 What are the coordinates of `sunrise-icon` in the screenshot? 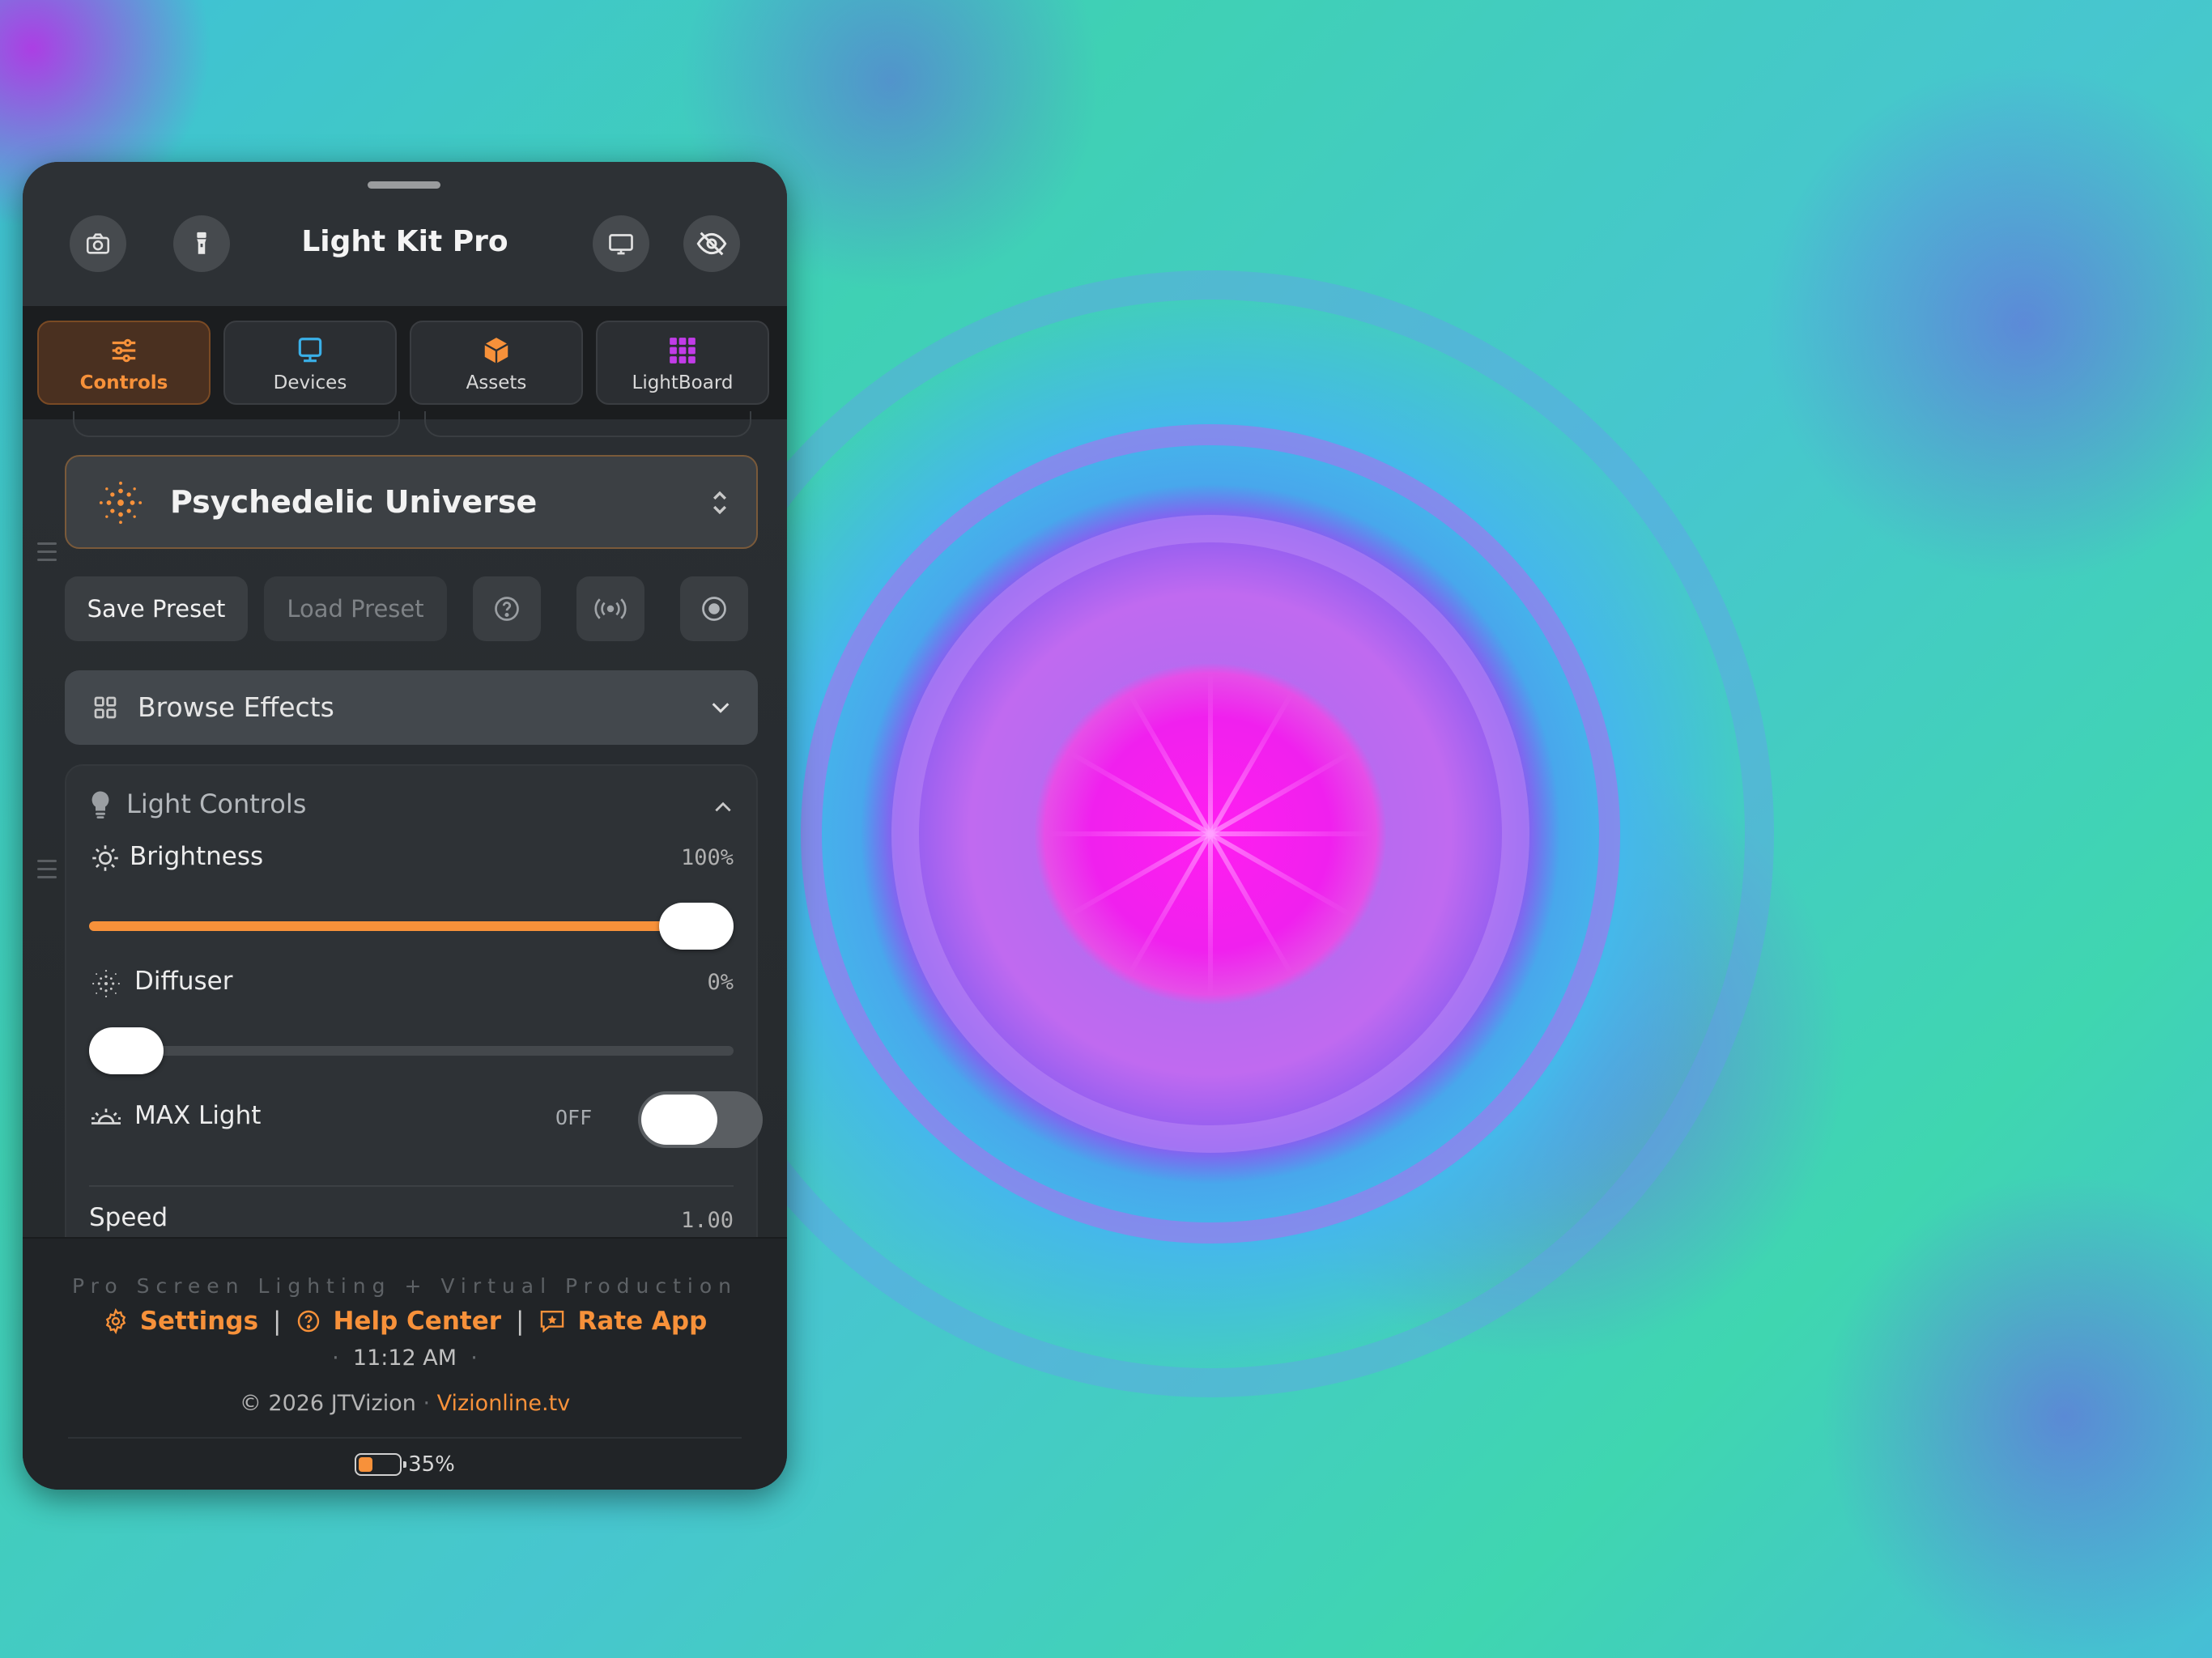 It's located at (106, 1116).